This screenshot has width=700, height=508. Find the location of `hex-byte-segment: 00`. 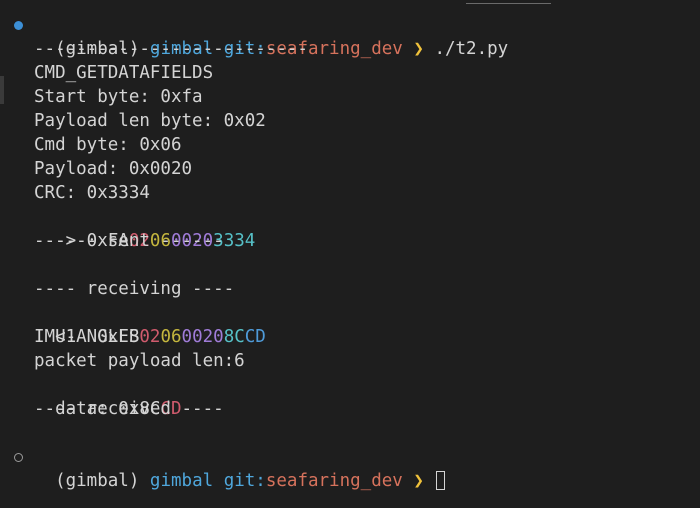

hex-byte-segment: 00 is located at coordinates (192, 337).